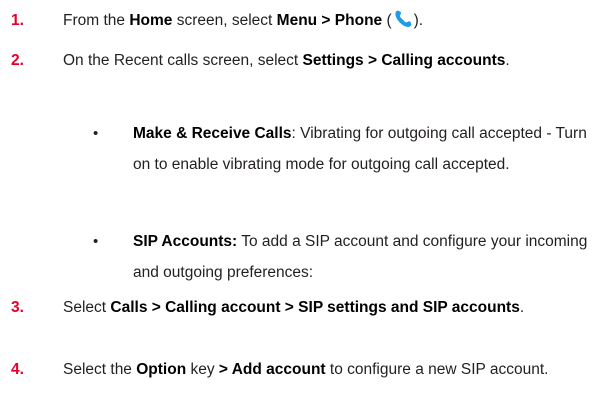 The width and height of the screenshot is (597, 418). What do you see at coordinates (17, 307) in the screenshot?
I see `step-number: 3.` at bounding box center [17, 307].